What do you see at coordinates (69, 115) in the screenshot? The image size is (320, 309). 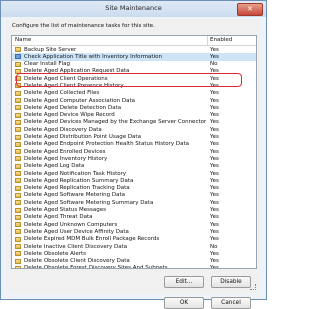 I see `task-name: Delete Aged Device Wipe Record` at bounding box center [69, 115].